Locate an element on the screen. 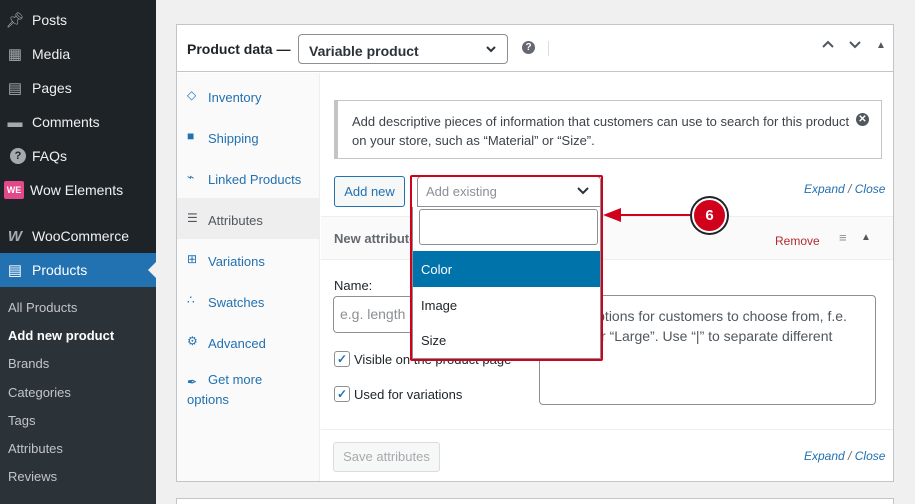  products-icon: ▤ is located at coordinates (15, 270).